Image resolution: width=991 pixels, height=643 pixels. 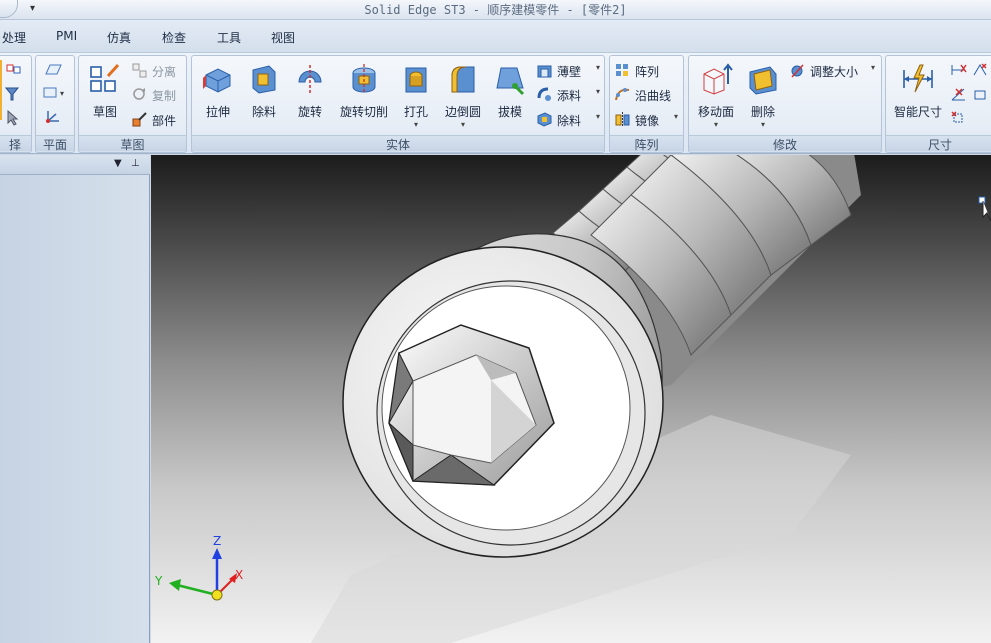 I want to click on mirror-icon, so click(x=622, y=119).